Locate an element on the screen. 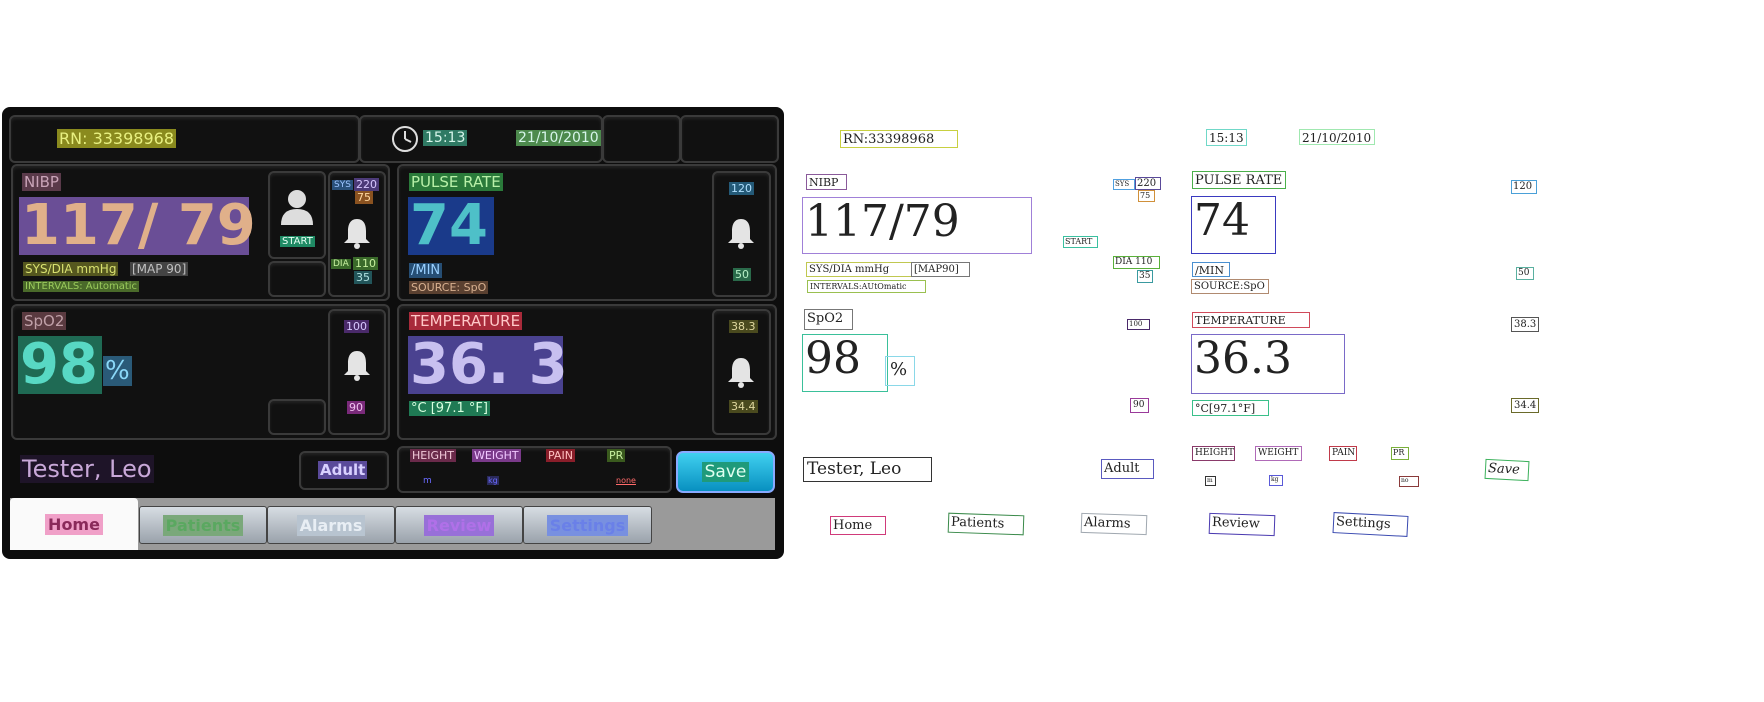  ov-temp: TEMPERATURE is located at coordinates (1251, 320).